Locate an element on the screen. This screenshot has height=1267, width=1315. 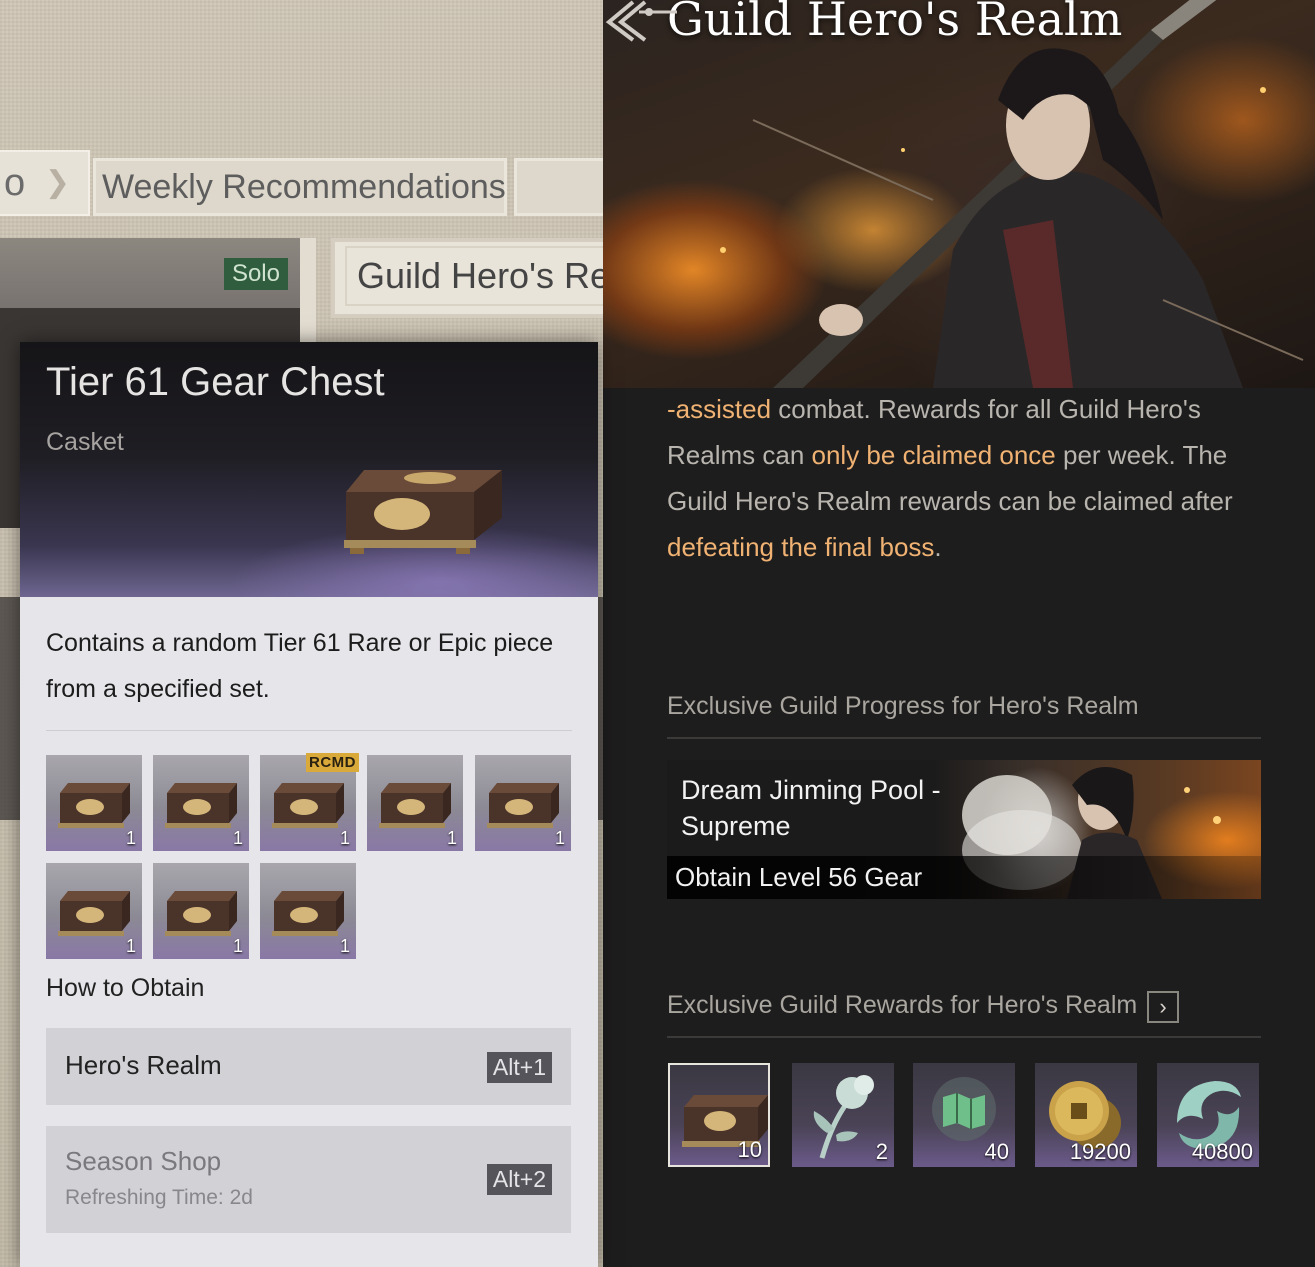
activity-card-title: Guild Hero's Re is located at coordinates (481, 276).